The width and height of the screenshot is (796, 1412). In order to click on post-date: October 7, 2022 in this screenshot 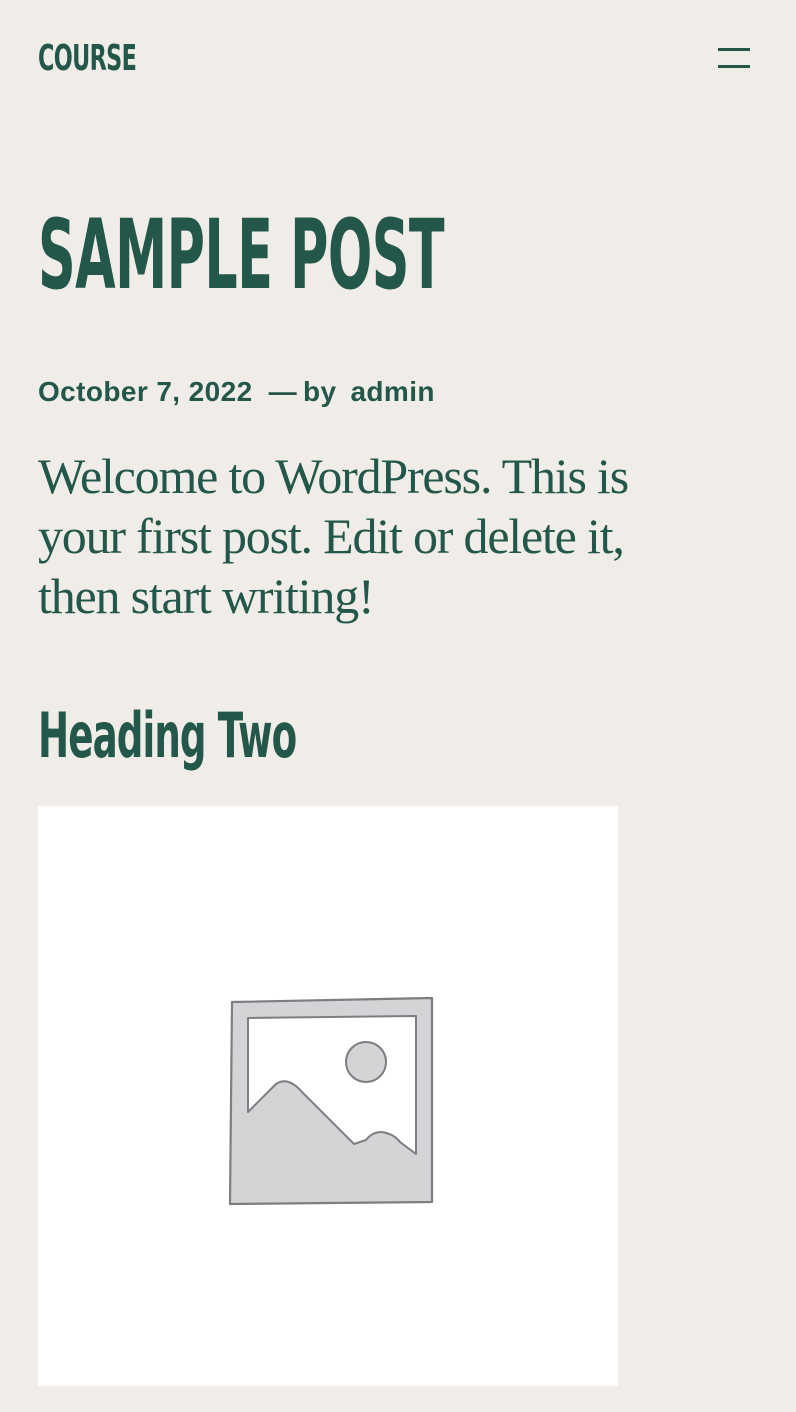, I will do `click(145, 391)`.